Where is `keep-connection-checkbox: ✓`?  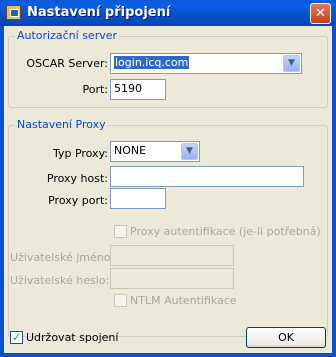 keep-connection-checkbox: ✓ is located at coordinates (16, 337).